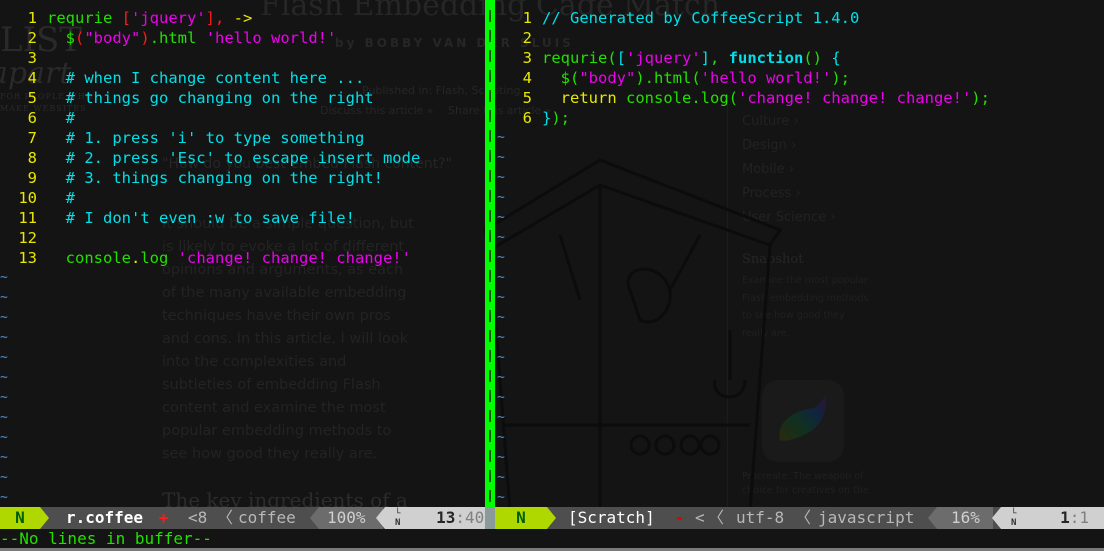 The image size is (1104, 551). I want to click on code-token: console.log(, so click(682, 98).